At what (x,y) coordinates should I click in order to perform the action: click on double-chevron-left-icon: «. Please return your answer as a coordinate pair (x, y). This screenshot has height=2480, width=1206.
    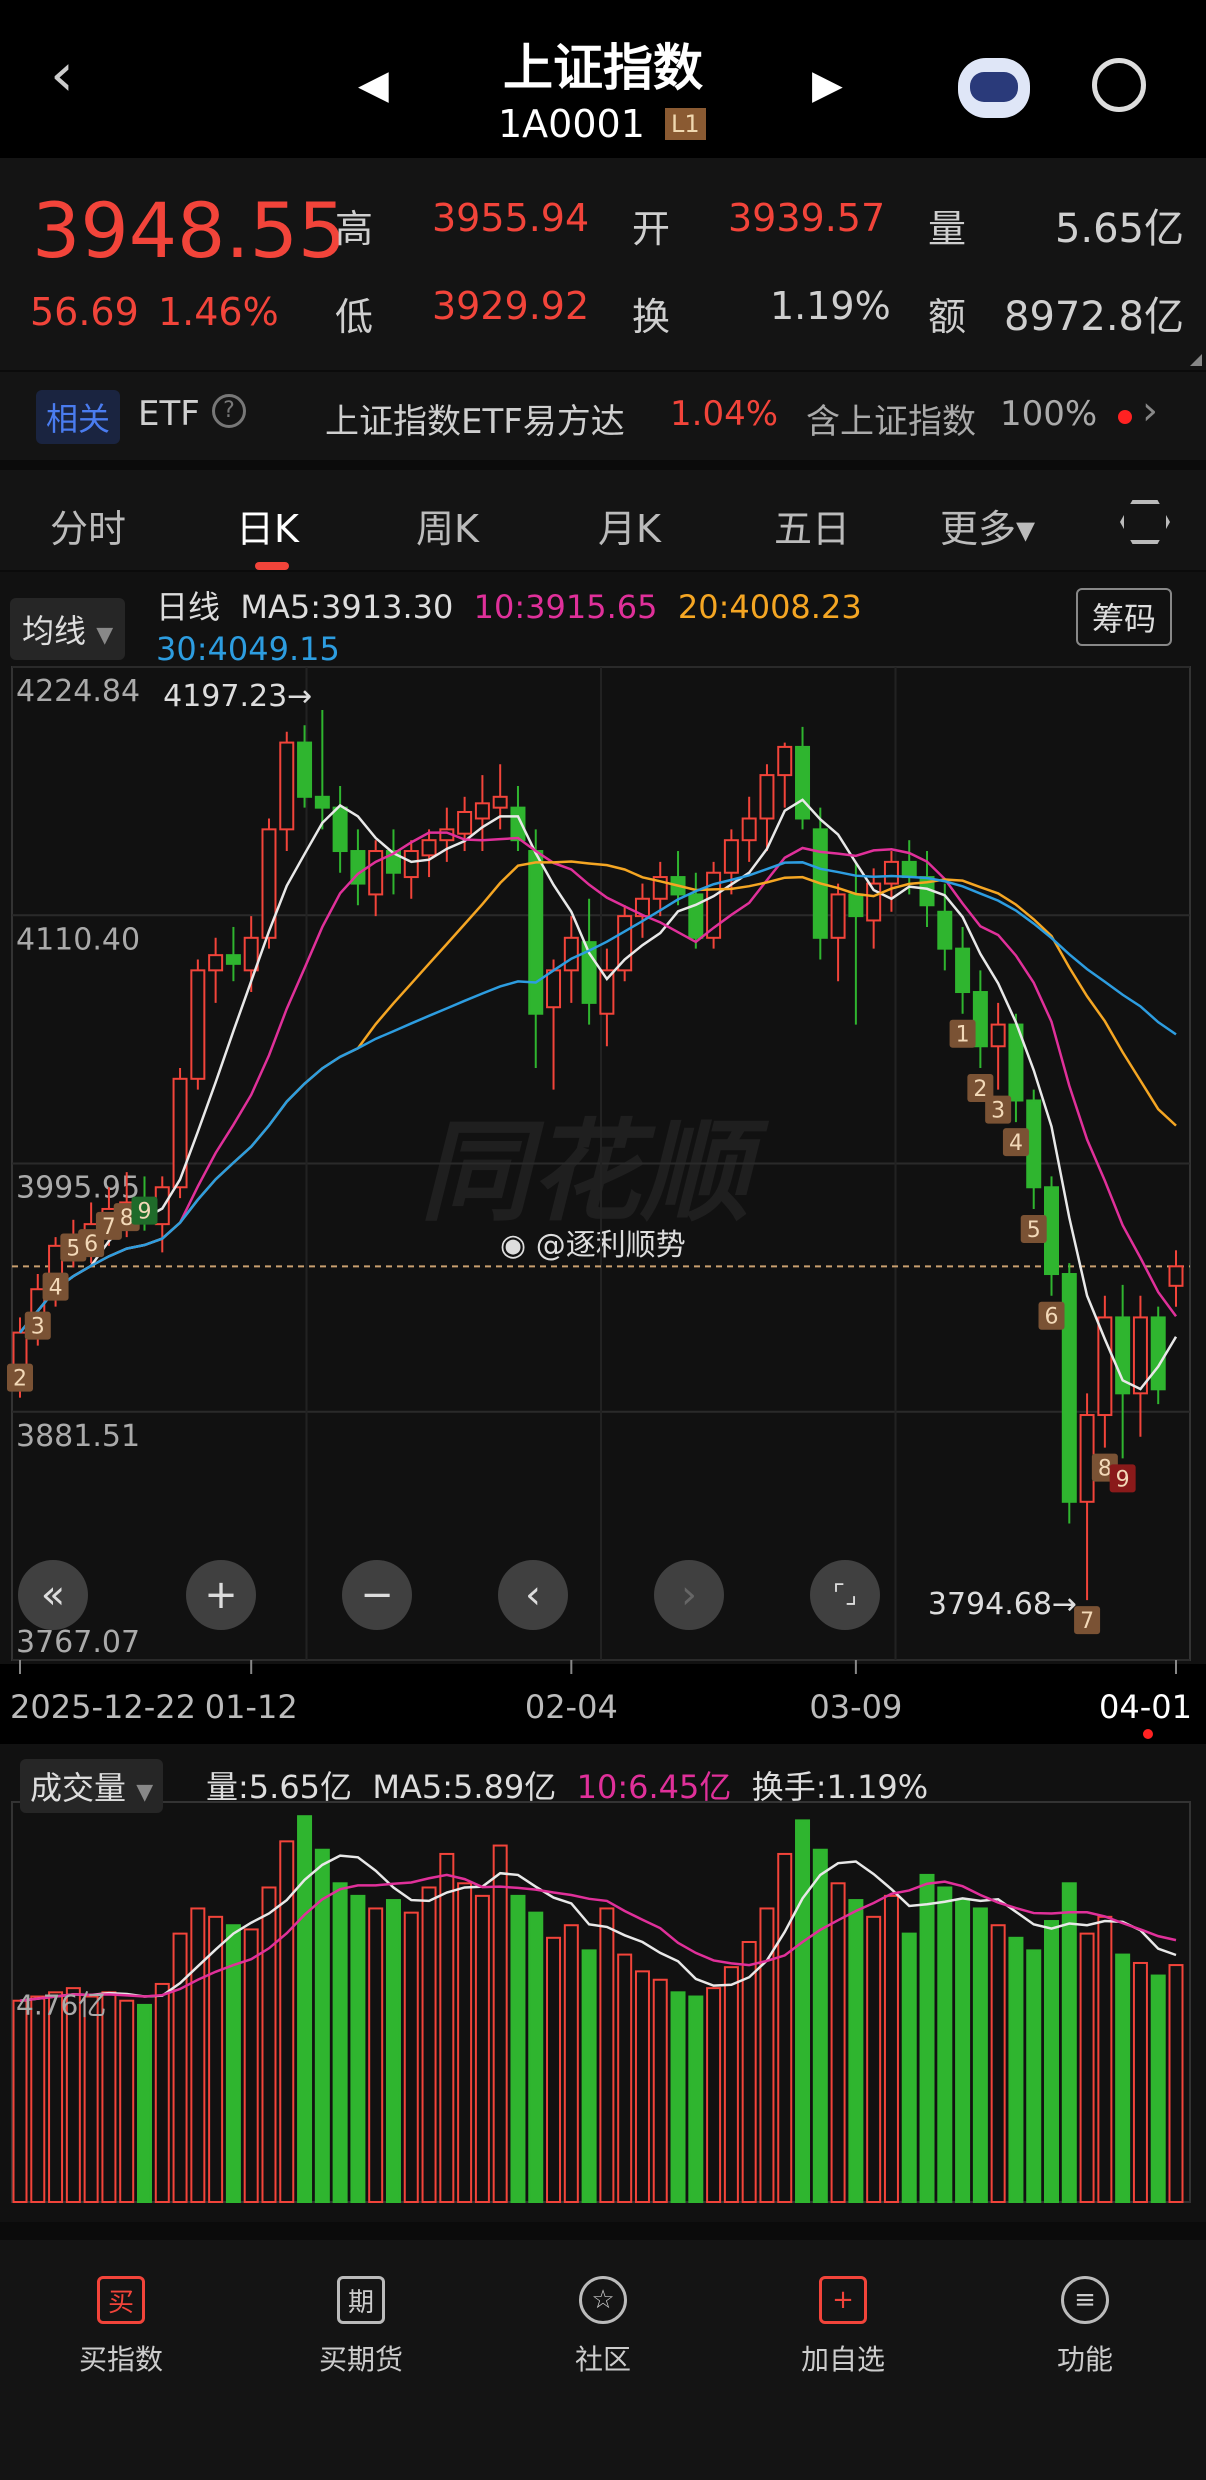
    Looking at the image, I should click on (53, 1595).